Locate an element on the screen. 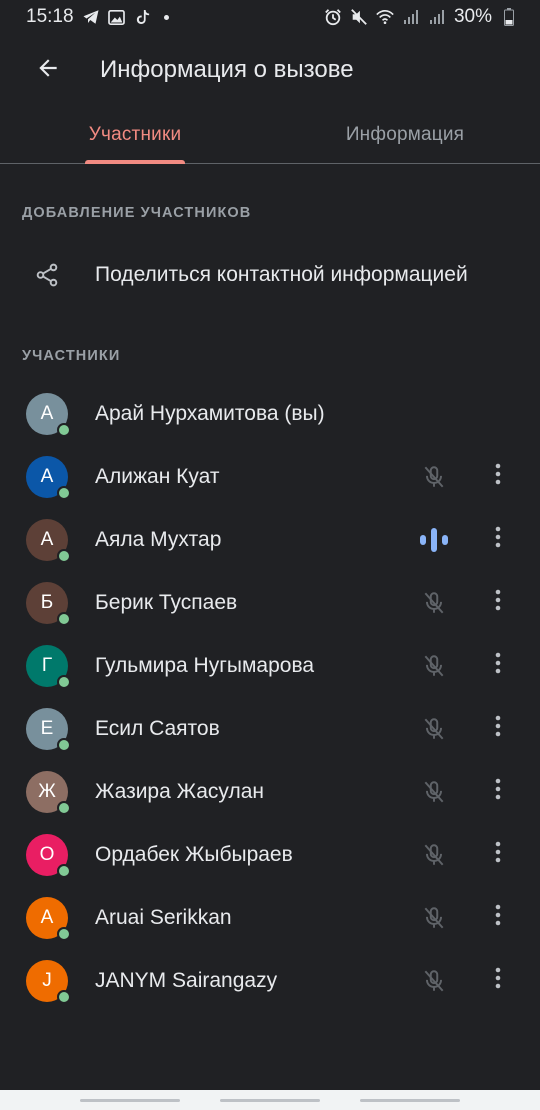 The width and height of the screenshot is (540, 1110). participant-name: Арай Нурхамитова (вы) is located at coordinates (210, 413).